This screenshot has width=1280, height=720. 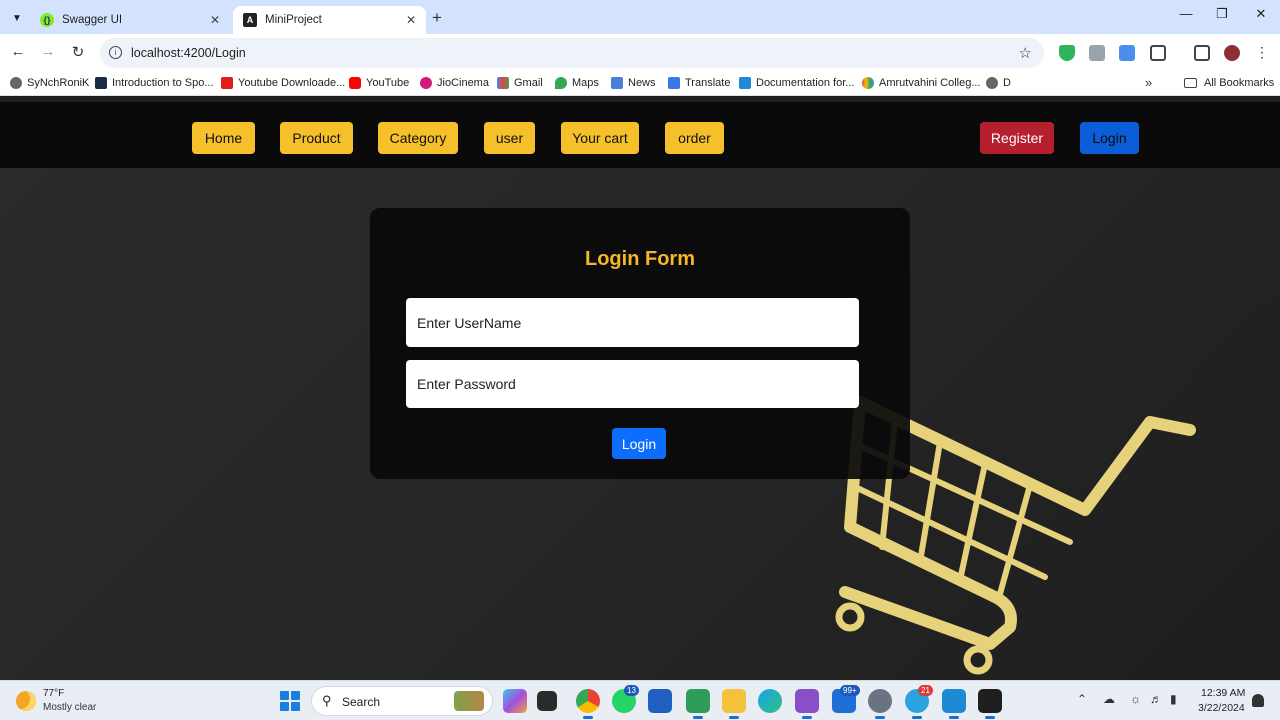 I want to click on address-bar-row: ← → ↻ i localhost:4200/Login ☆, so click(x=640, y=53).